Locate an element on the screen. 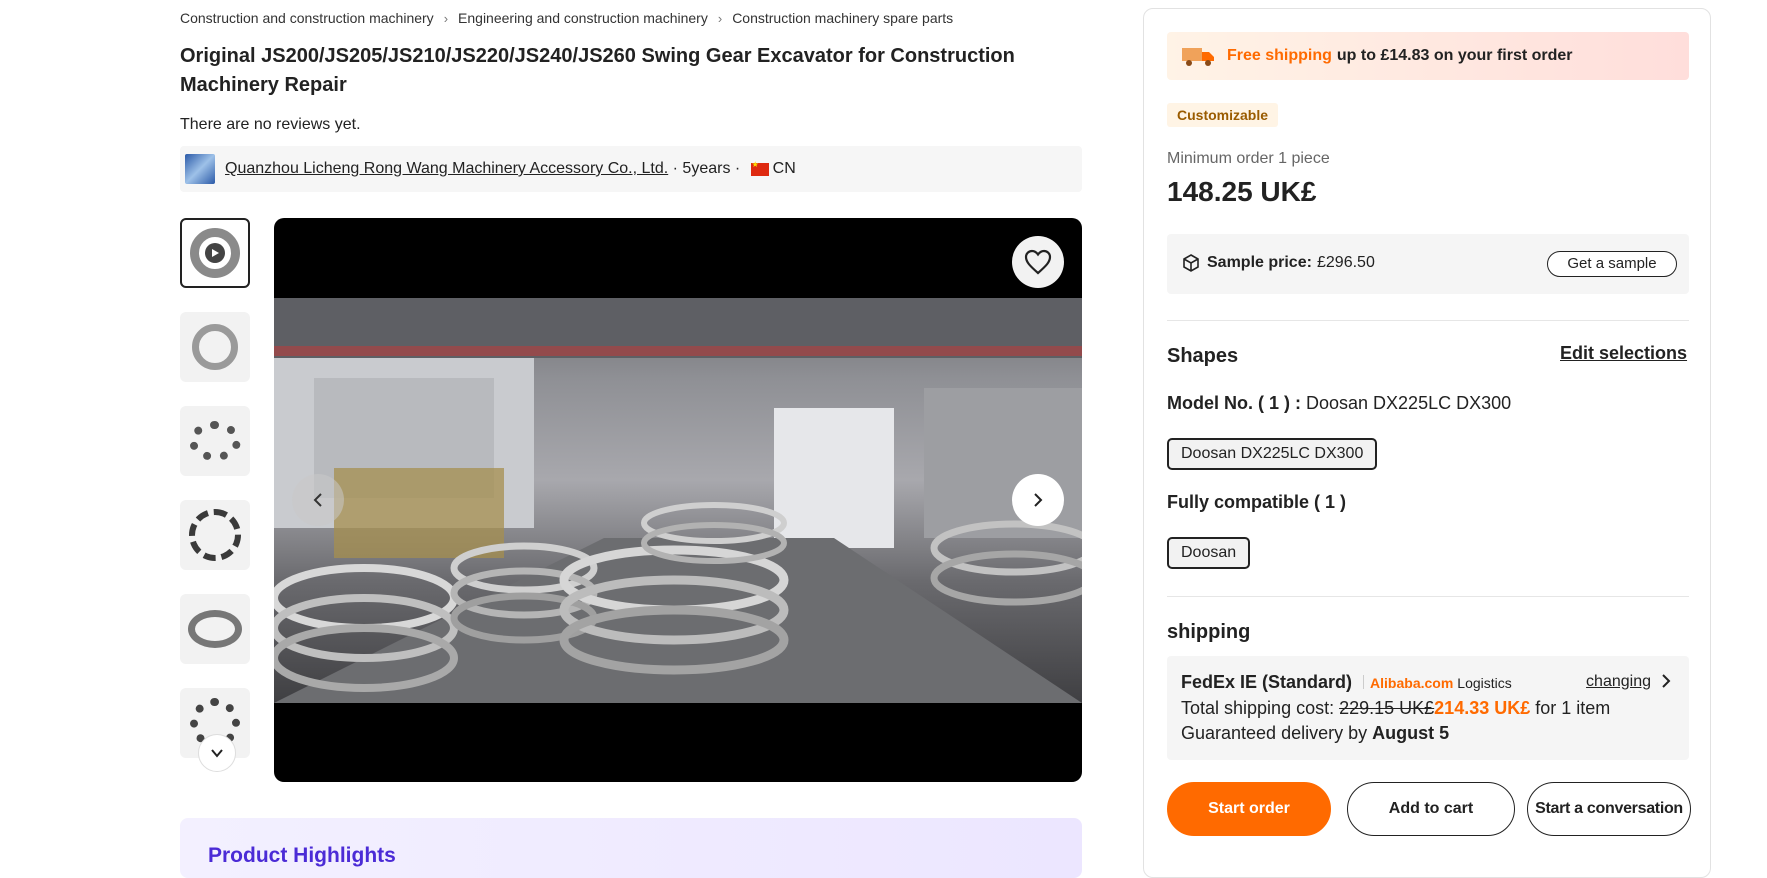 The image size is (1767, 878). shipping-method-row: FedEx IE (Standard) Alibaba.com Logistics is located at coordinates (1346, 682).